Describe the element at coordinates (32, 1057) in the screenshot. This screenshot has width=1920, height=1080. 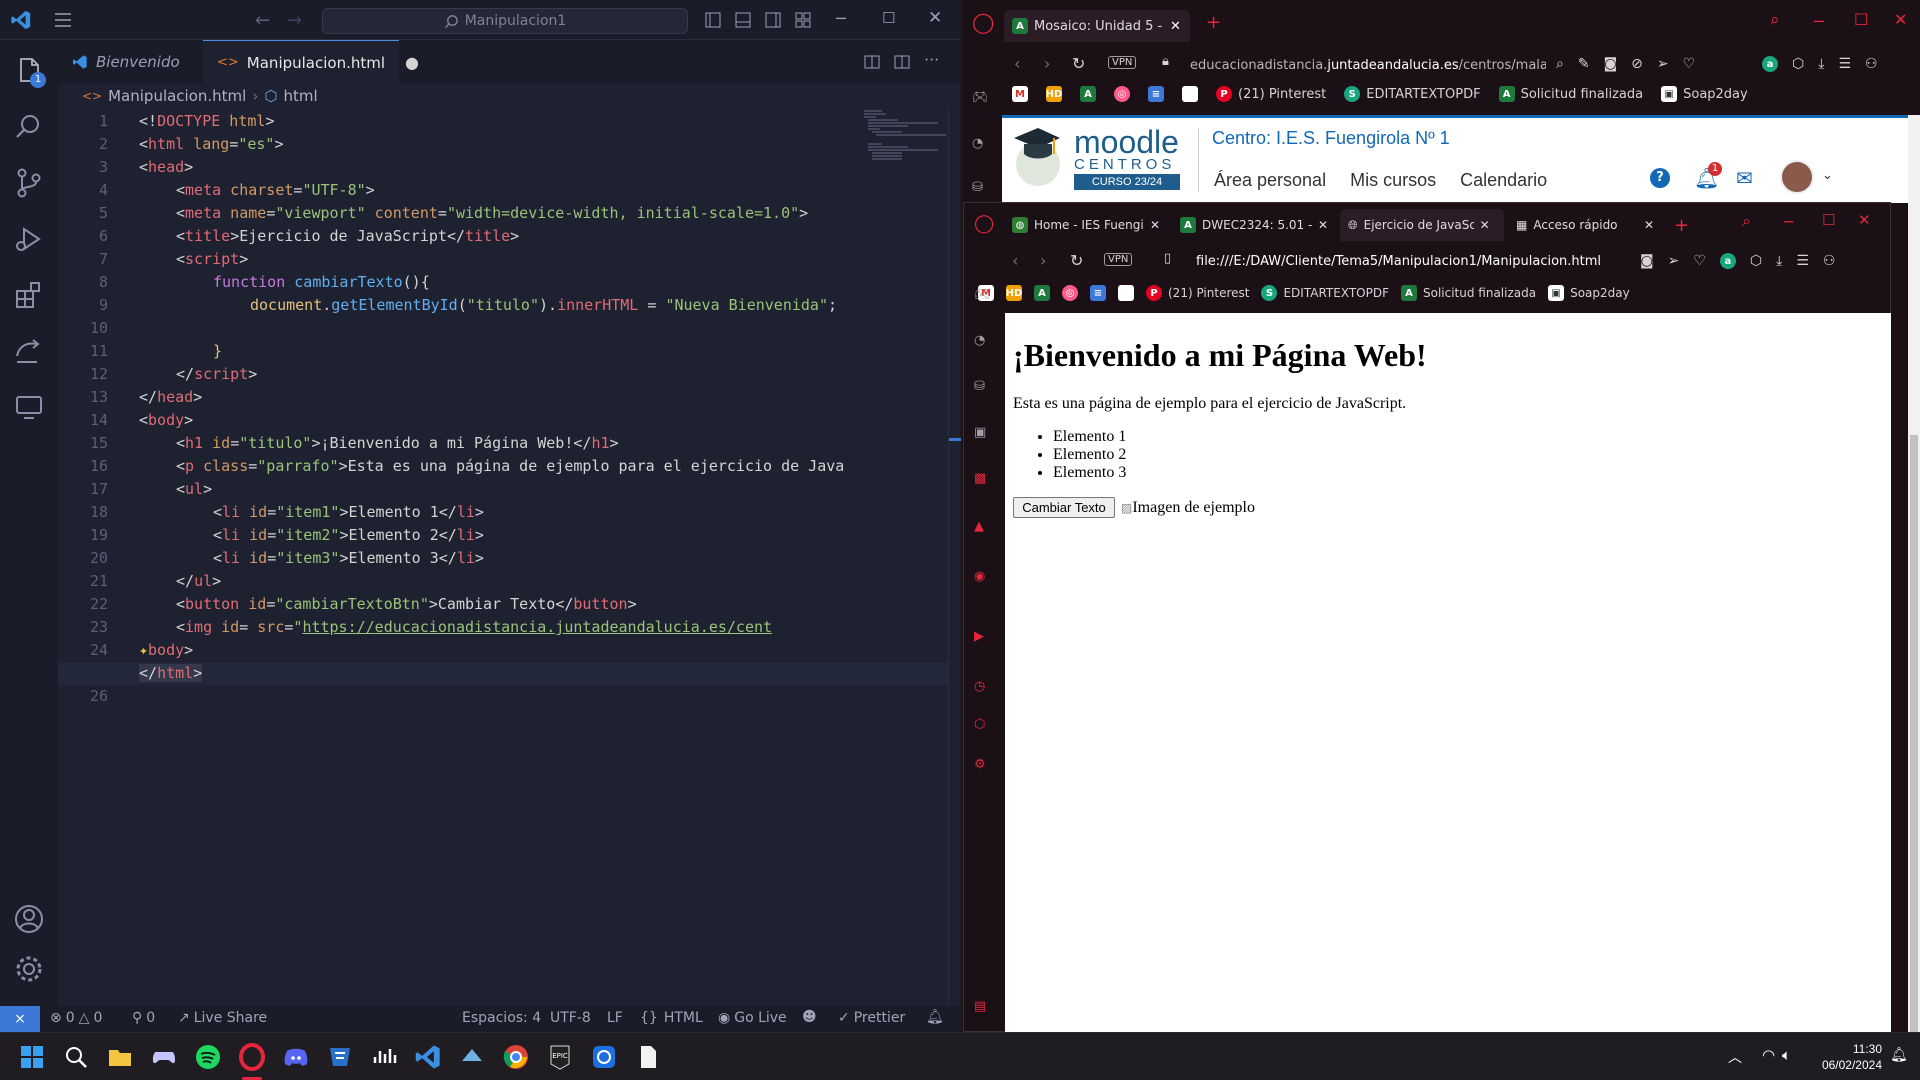
I see `windows-start-icon` at that location.